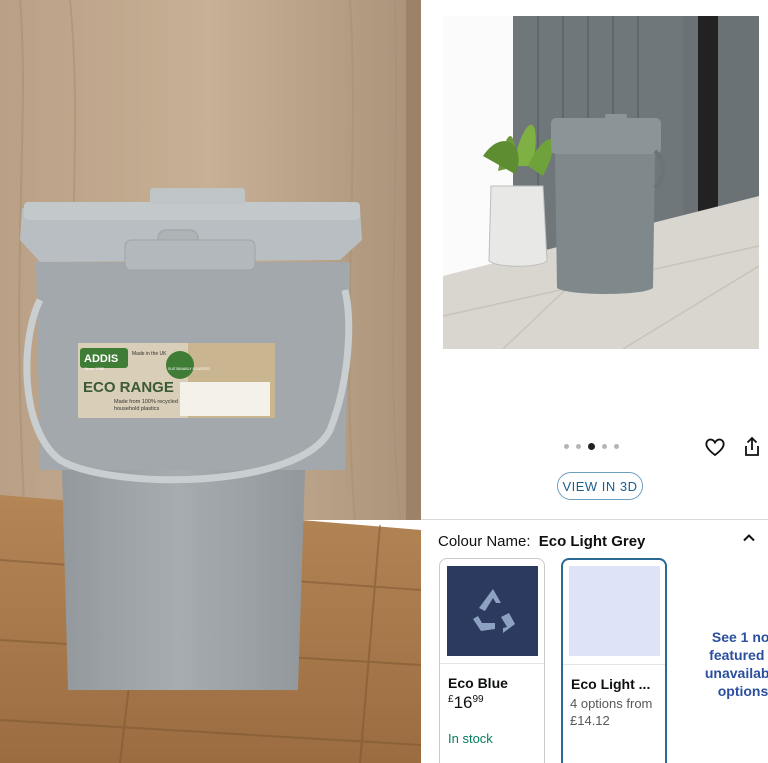  Describe the element at coordinates (137, 409) in the screenshot. I see `label-material-2: household plastics` at that location.